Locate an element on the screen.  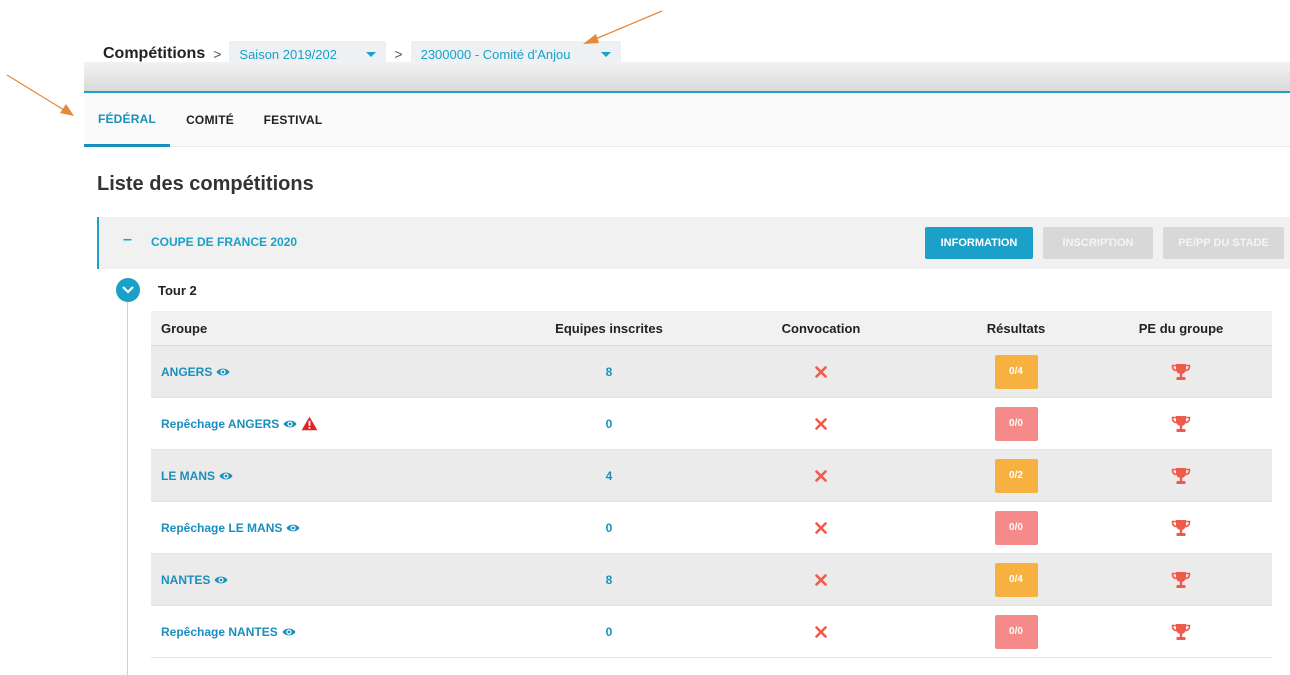
group-link: NANTES is located at coordinates (194, 580).